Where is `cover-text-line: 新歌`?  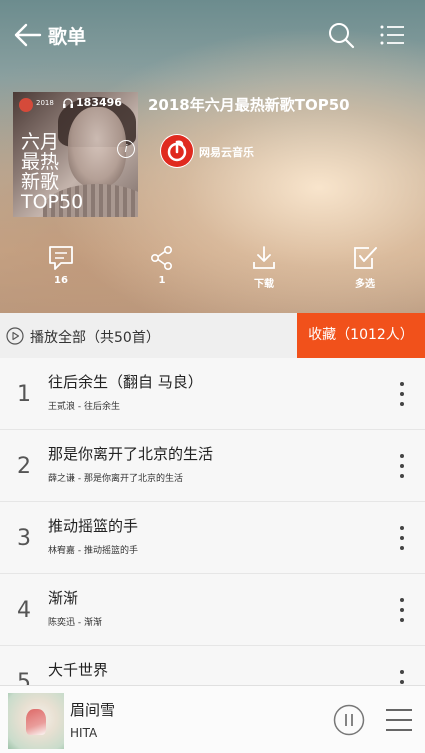
cover-text-line: 新歌 is located at coordinates (40, 182).